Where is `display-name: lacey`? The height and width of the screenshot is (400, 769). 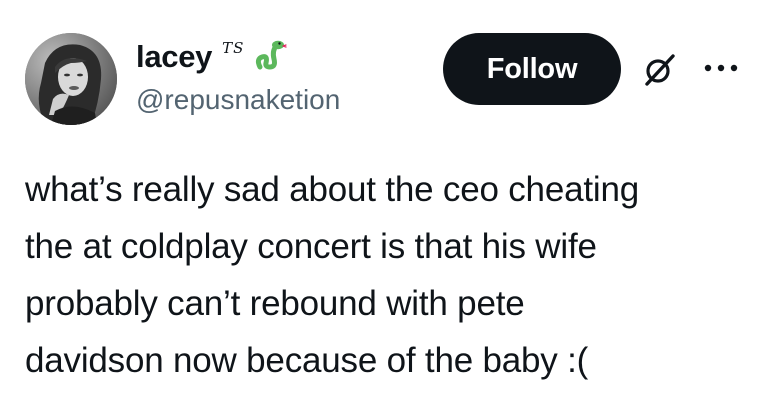 display-name: lacey is located at coordinates (174, 57).